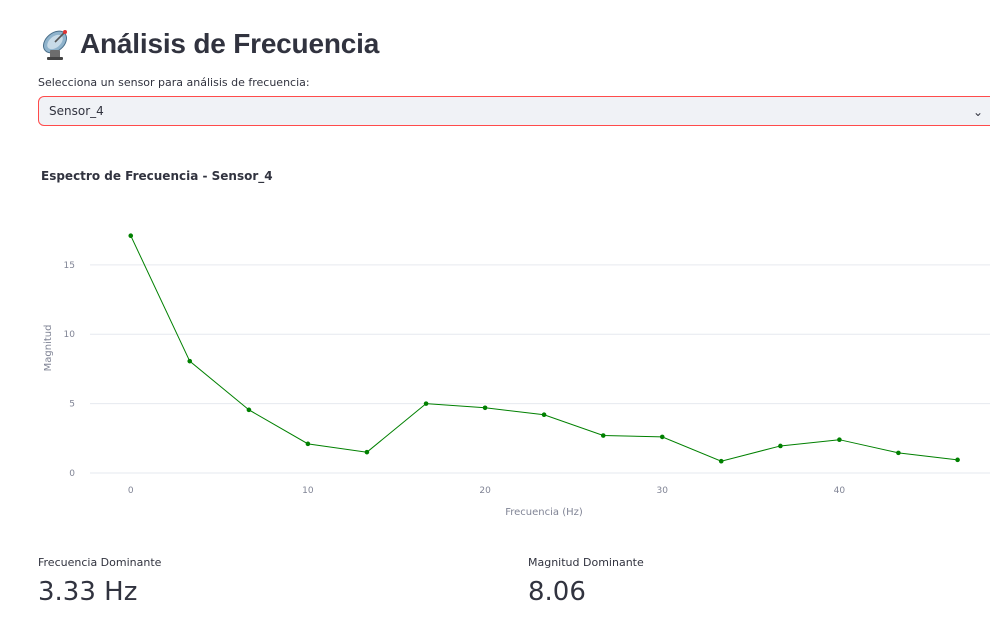  Describe the element at coordinates (485, 491) in the screenshot. I see `x-tick-label: 20` at that location.